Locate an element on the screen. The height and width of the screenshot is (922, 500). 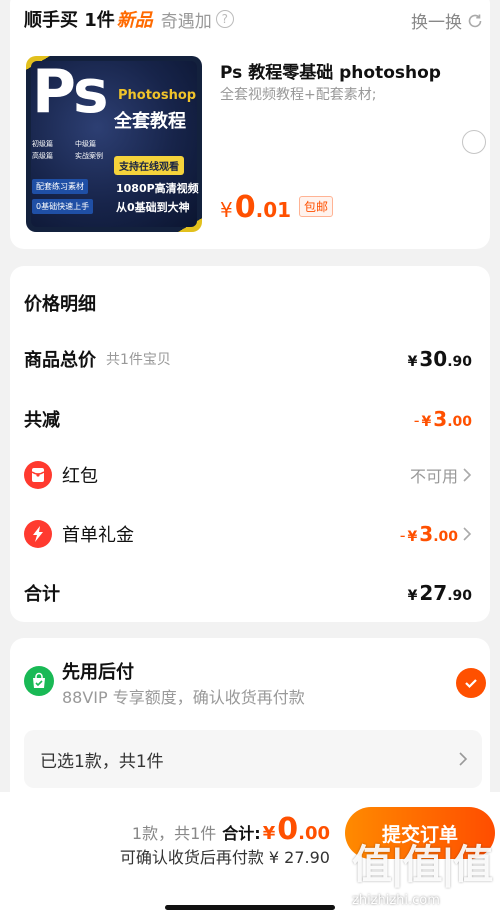
total-label: 商品总价 is located at coordinates (60, 360).